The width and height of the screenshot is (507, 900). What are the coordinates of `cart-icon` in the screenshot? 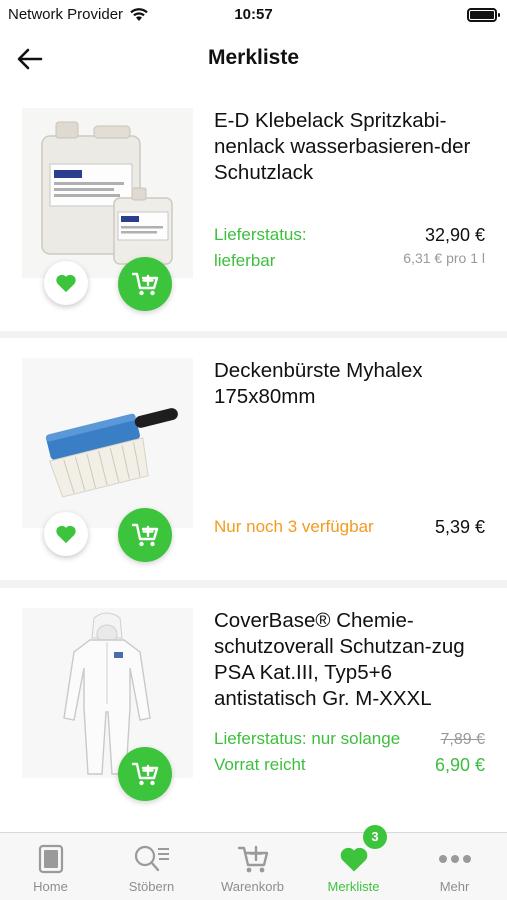 It's located at (252, 859).